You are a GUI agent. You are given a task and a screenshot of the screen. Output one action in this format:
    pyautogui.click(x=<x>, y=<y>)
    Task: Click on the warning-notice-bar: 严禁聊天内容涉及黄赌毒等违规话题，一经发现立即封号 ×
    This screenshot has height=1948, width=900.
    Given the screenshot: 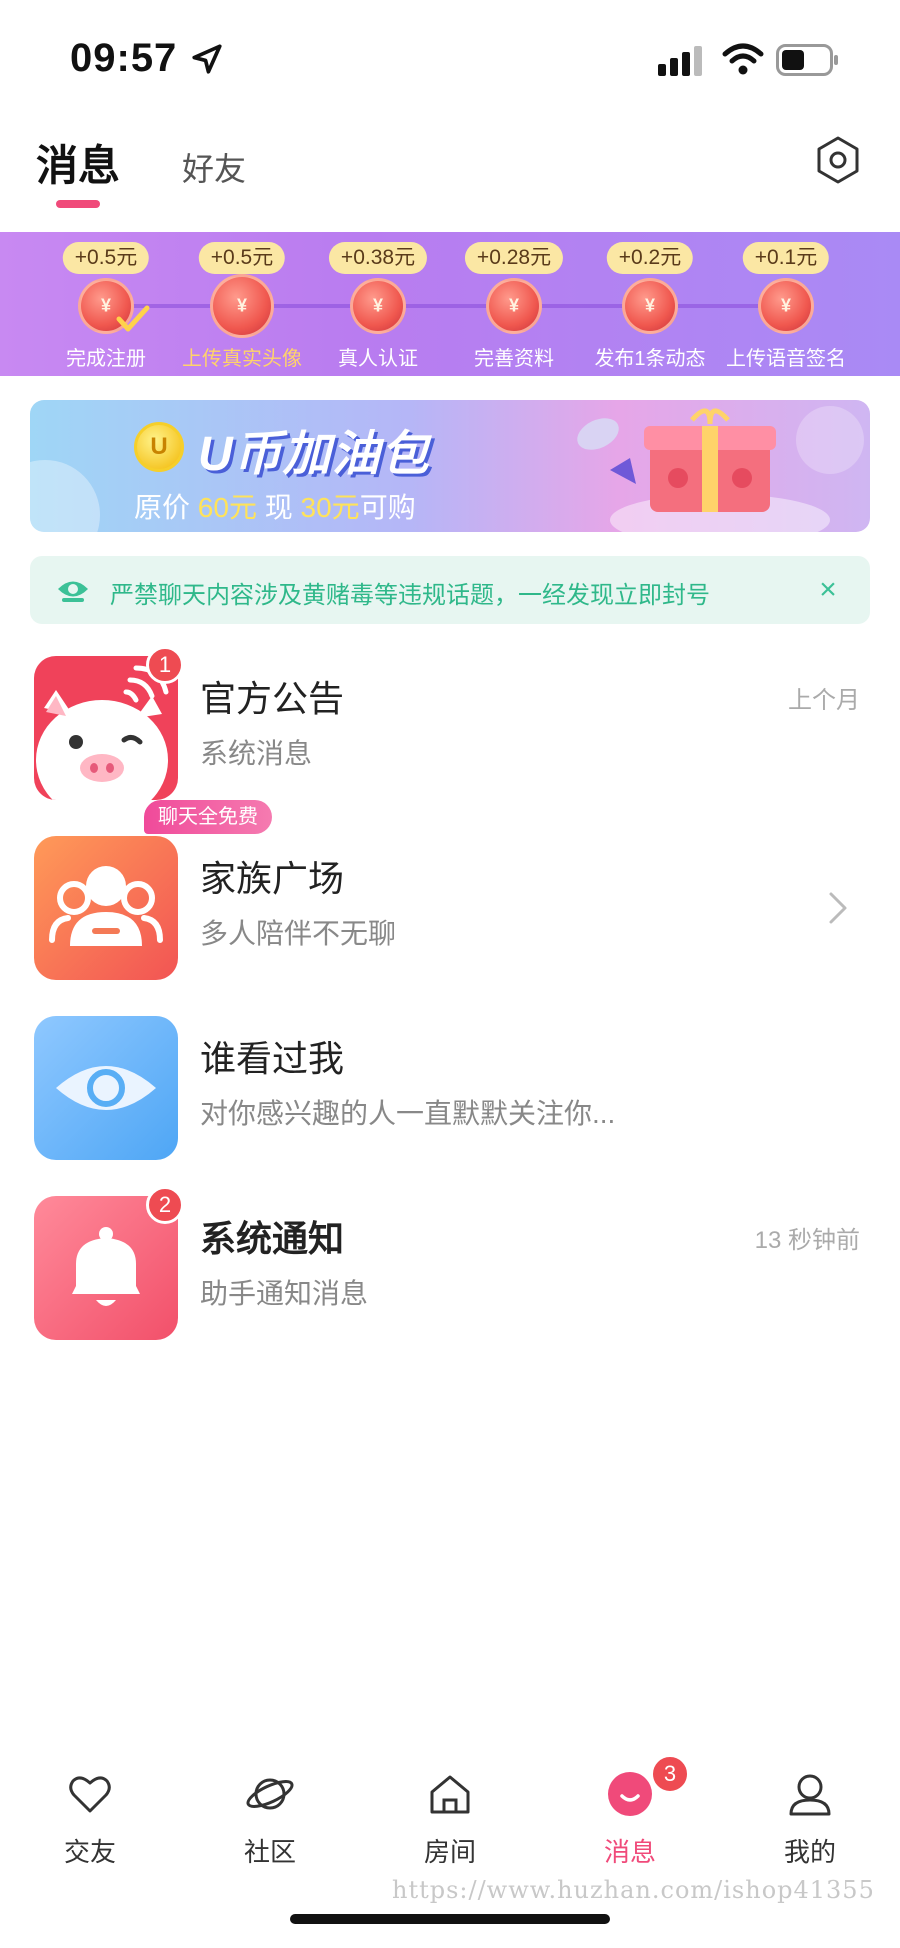 What is the action you would take?
    pyautogui.click(x=450, y=590)
    